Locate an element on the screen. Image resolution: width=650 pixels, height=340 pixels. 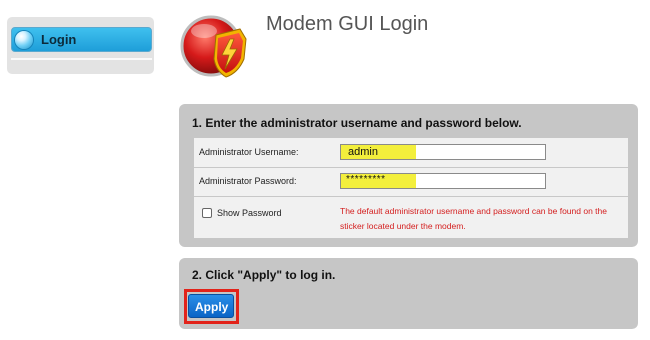
password-field: ********* is located at coordinates (443, 181).